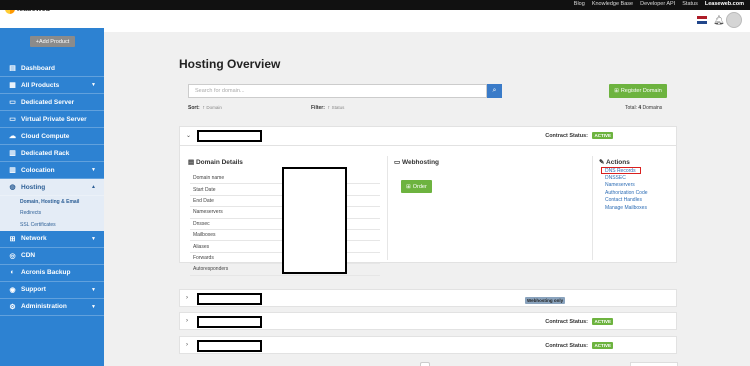  I want to click on webhosting-title: ▭ Webhosting, so click(417, 162).